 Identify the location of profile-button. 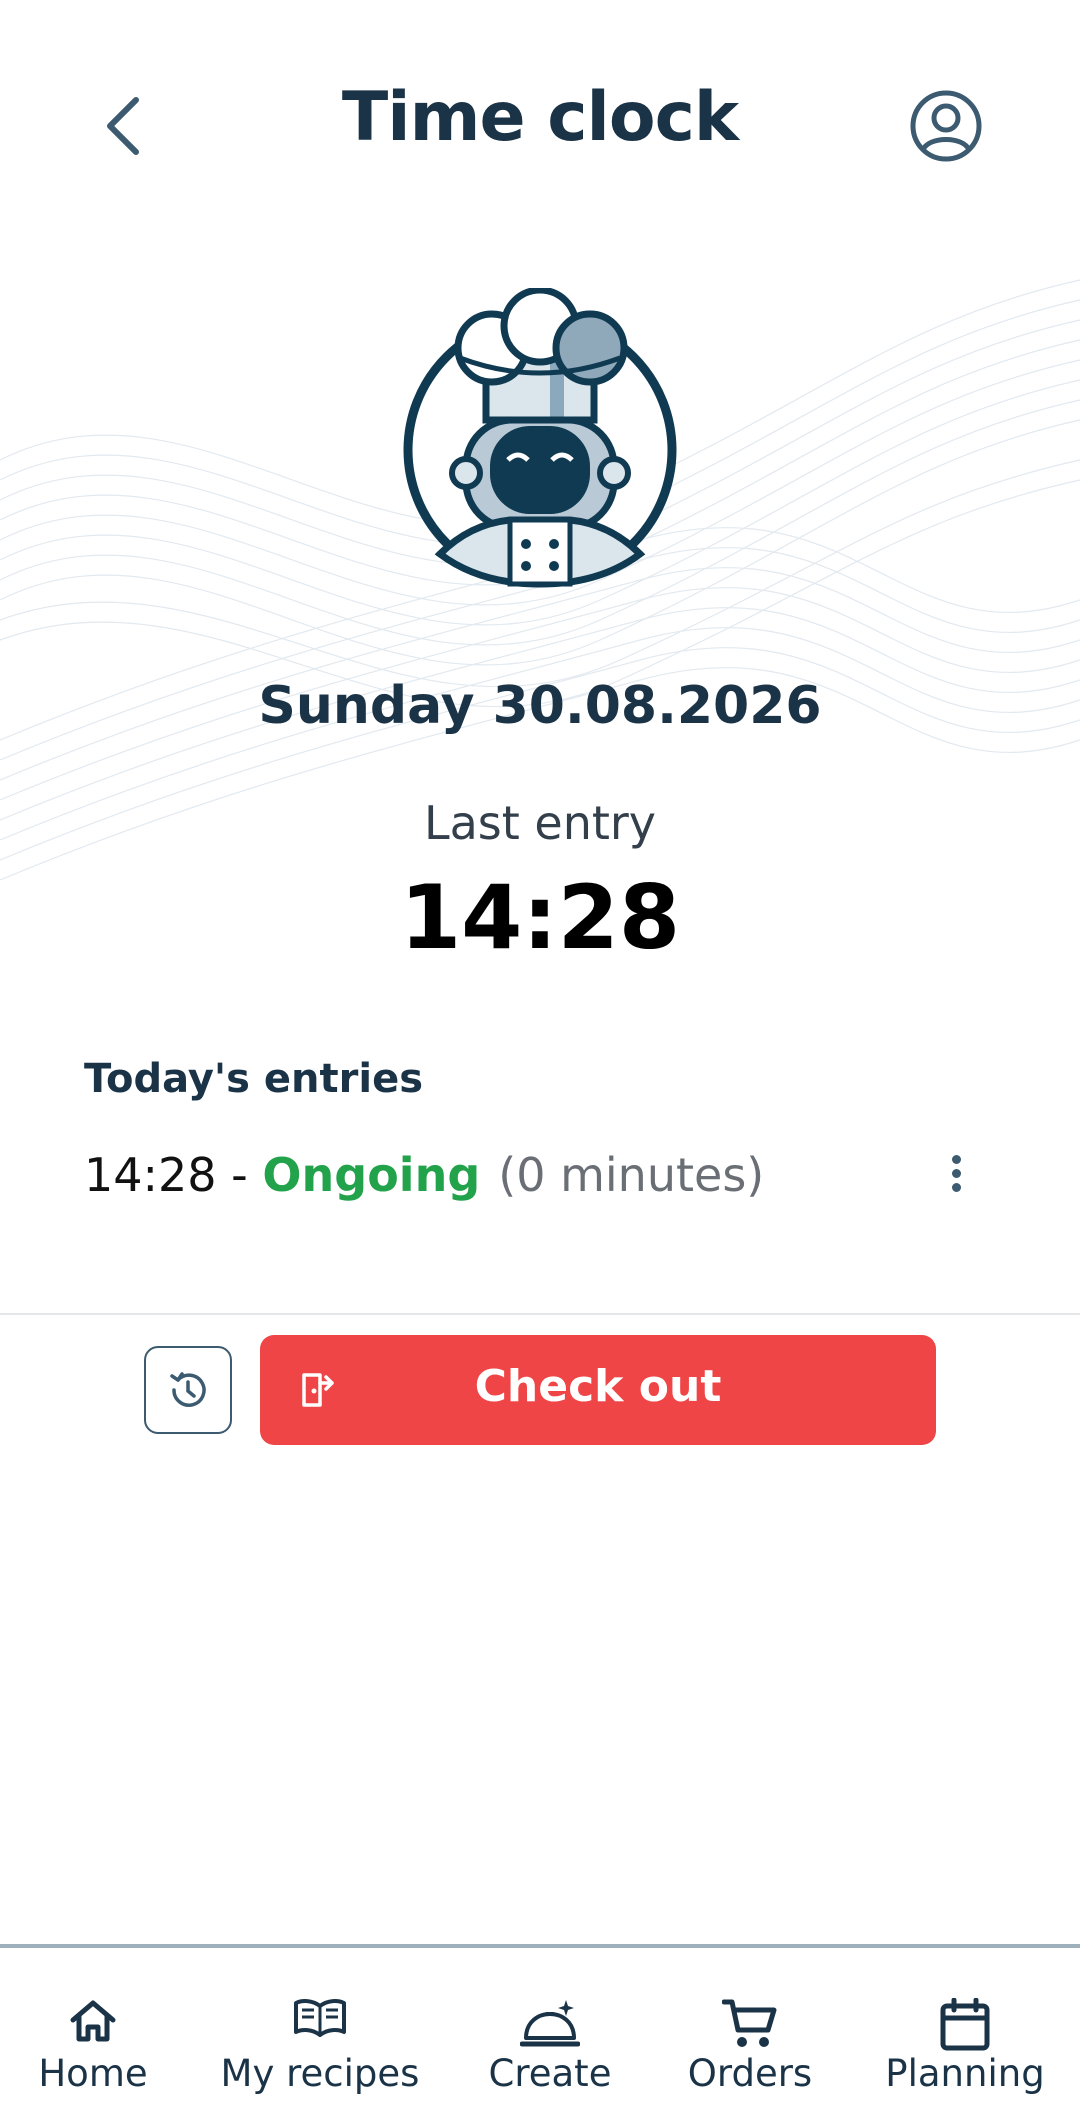
(946, 126).